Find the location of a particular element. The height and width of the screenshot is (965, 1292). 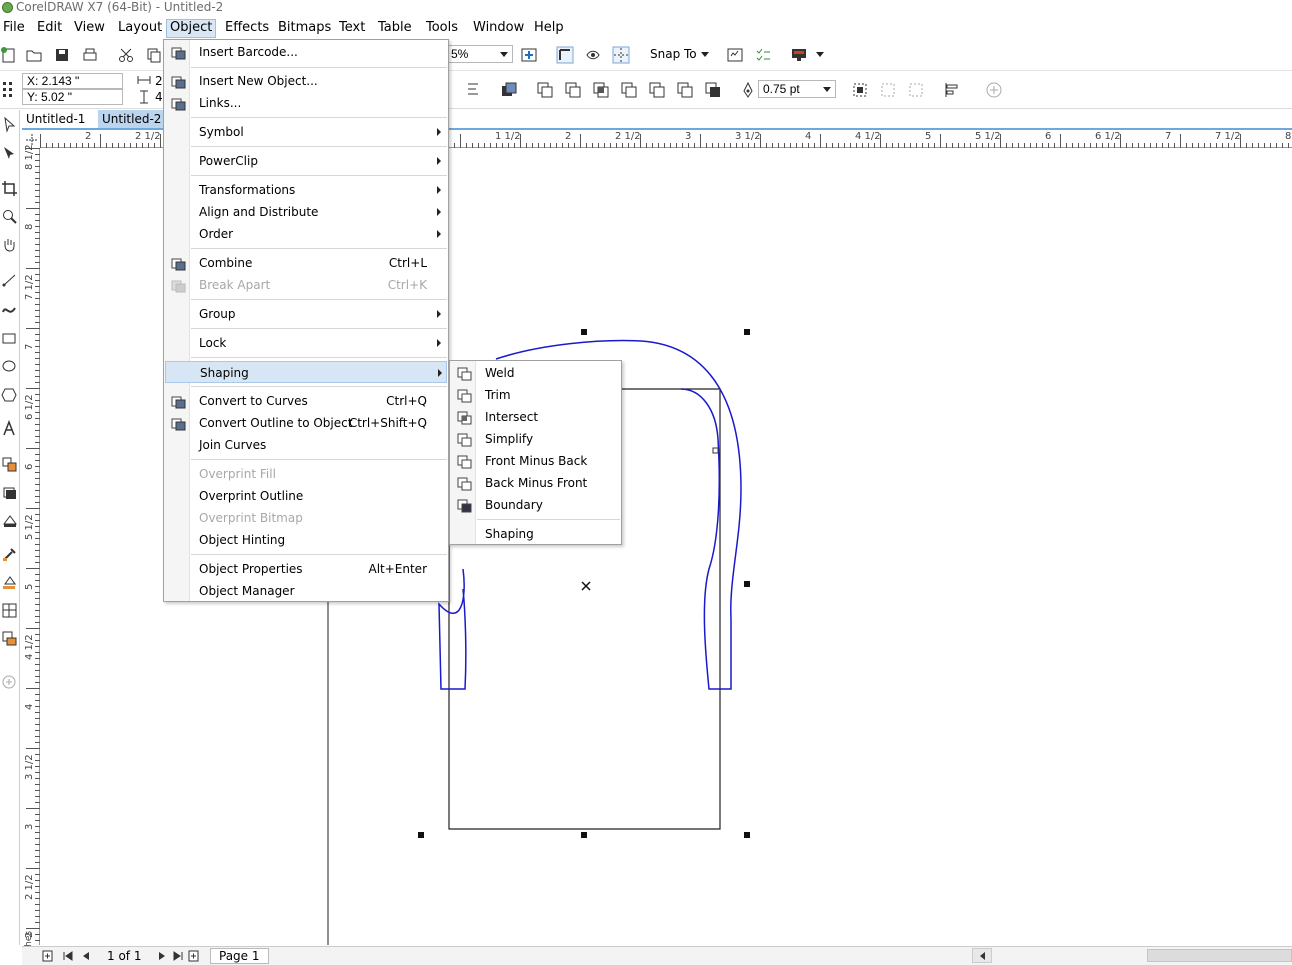

full-screen-preview-icon is located at coordinates (529, 55).